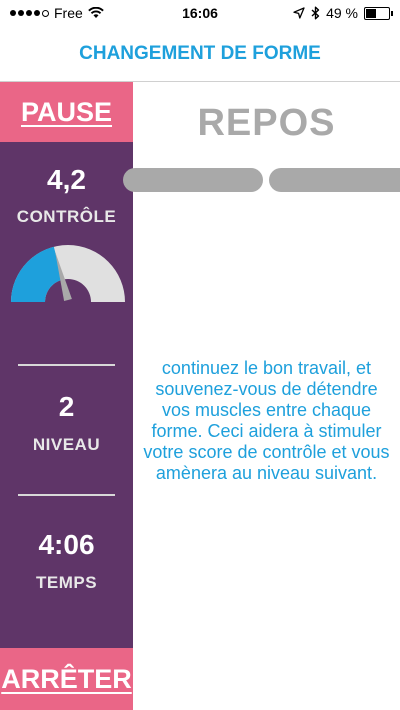 This screenshot has width=400, height=710. I want to click on status-right: 49 %, so click(343, 13).